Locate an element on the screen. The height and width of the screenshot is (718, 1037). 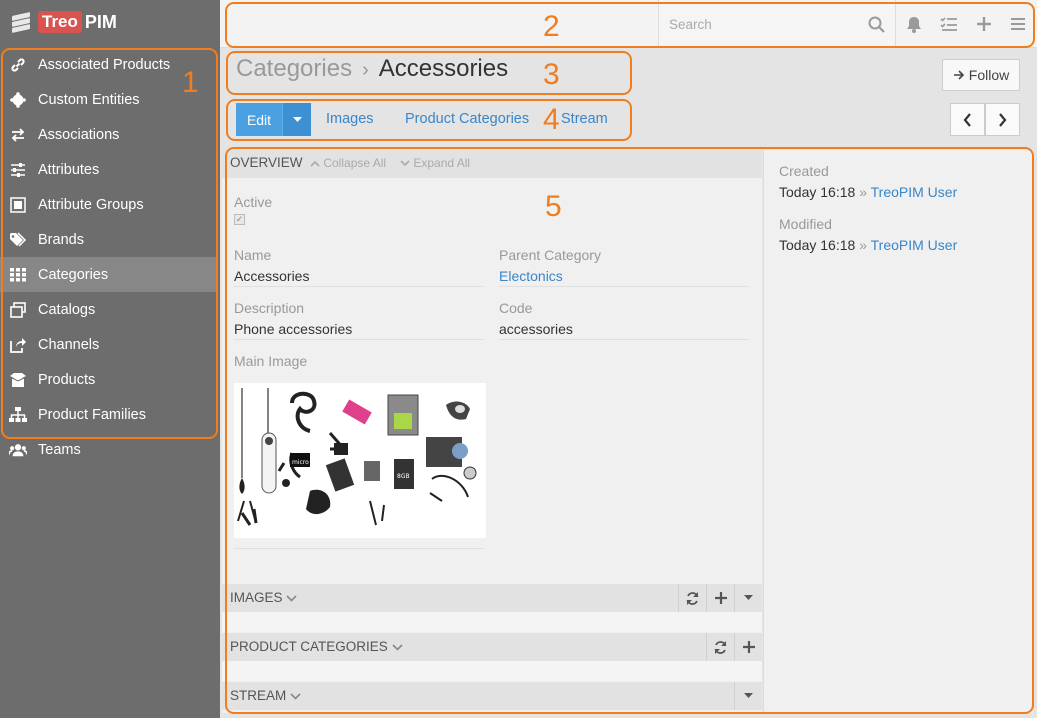
collapse-all-link: Collapse All is located at coordinates (348, 163).